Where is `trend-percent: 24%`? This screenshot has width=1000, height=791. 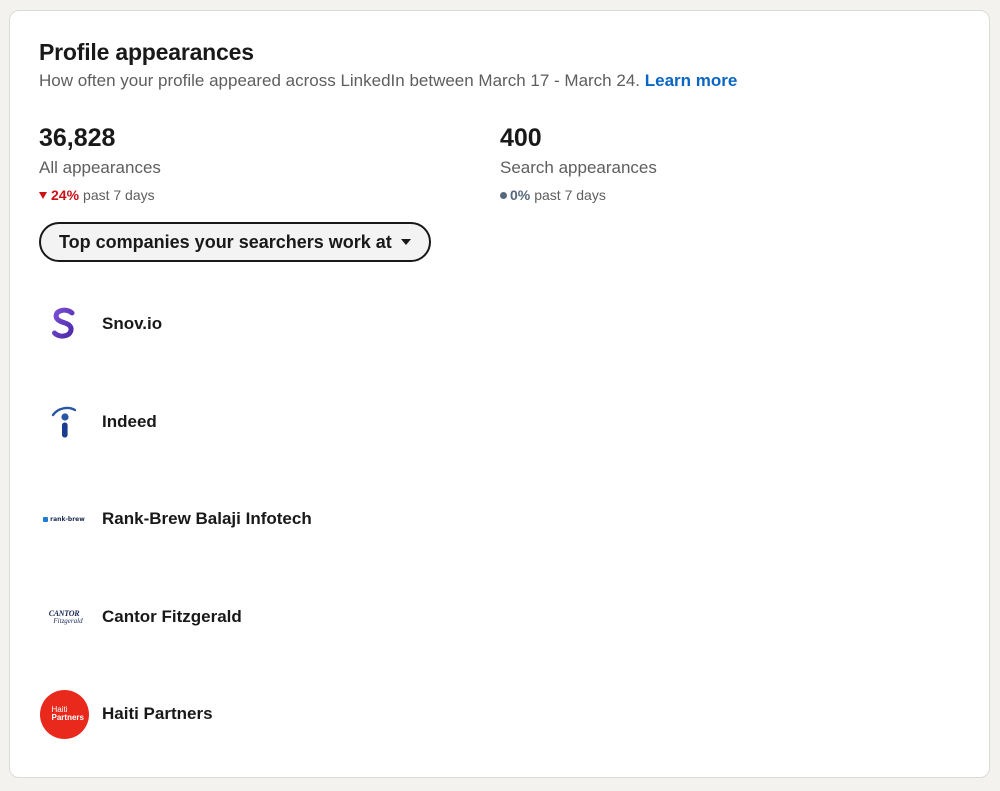 trend-percent: 24% is located at coordinates (65, 195).